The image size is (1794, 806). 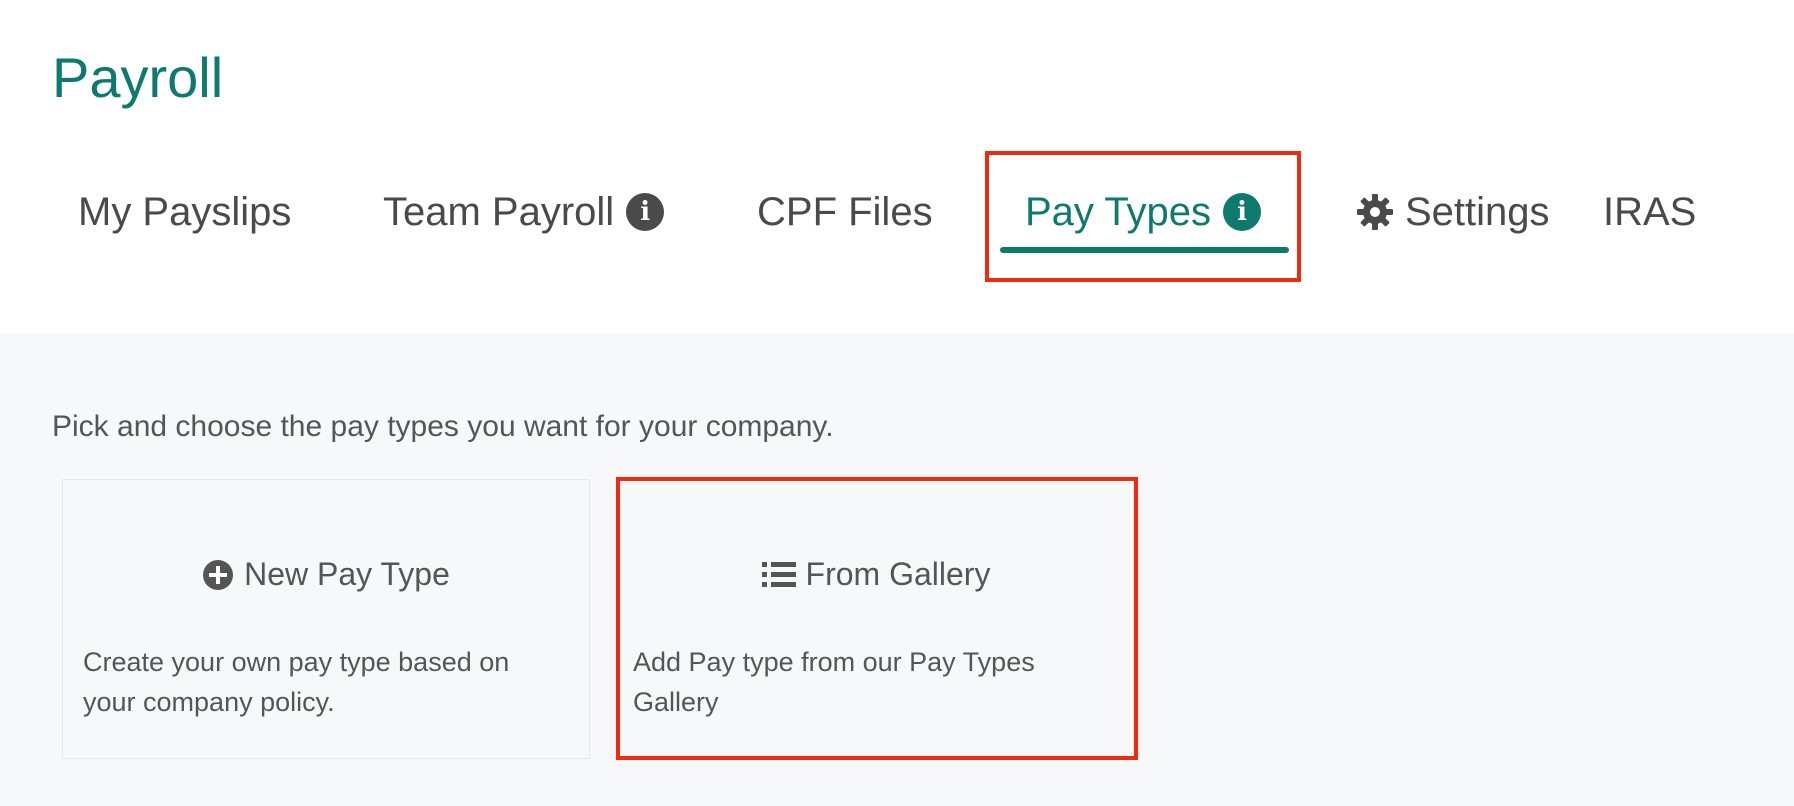 I want to click on tab-pay-types: Pay Types i, so click(x=1143, y=212).